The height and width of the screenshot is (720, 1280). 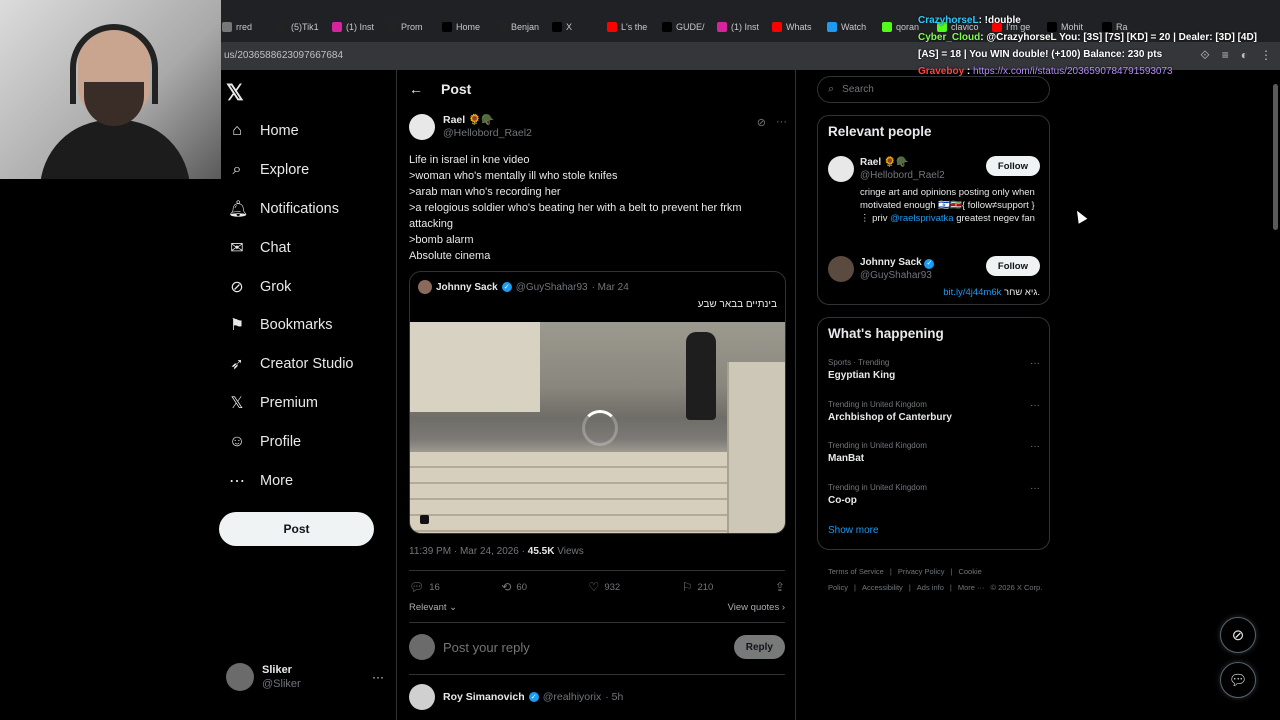 I want to click on reply-input, so click(x=583, y=647).